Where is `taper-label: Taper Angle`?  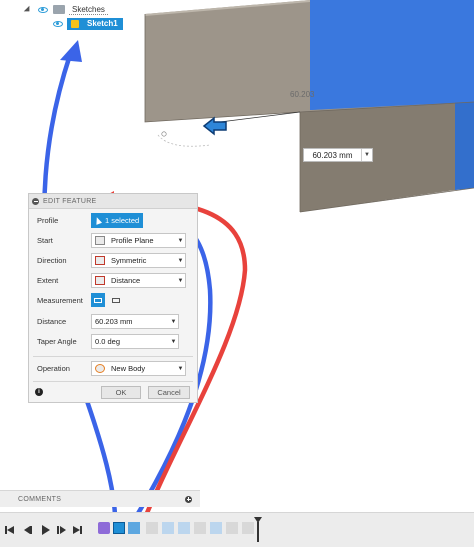 taper-label: Taper Angle is located at coordinates (57, 341).